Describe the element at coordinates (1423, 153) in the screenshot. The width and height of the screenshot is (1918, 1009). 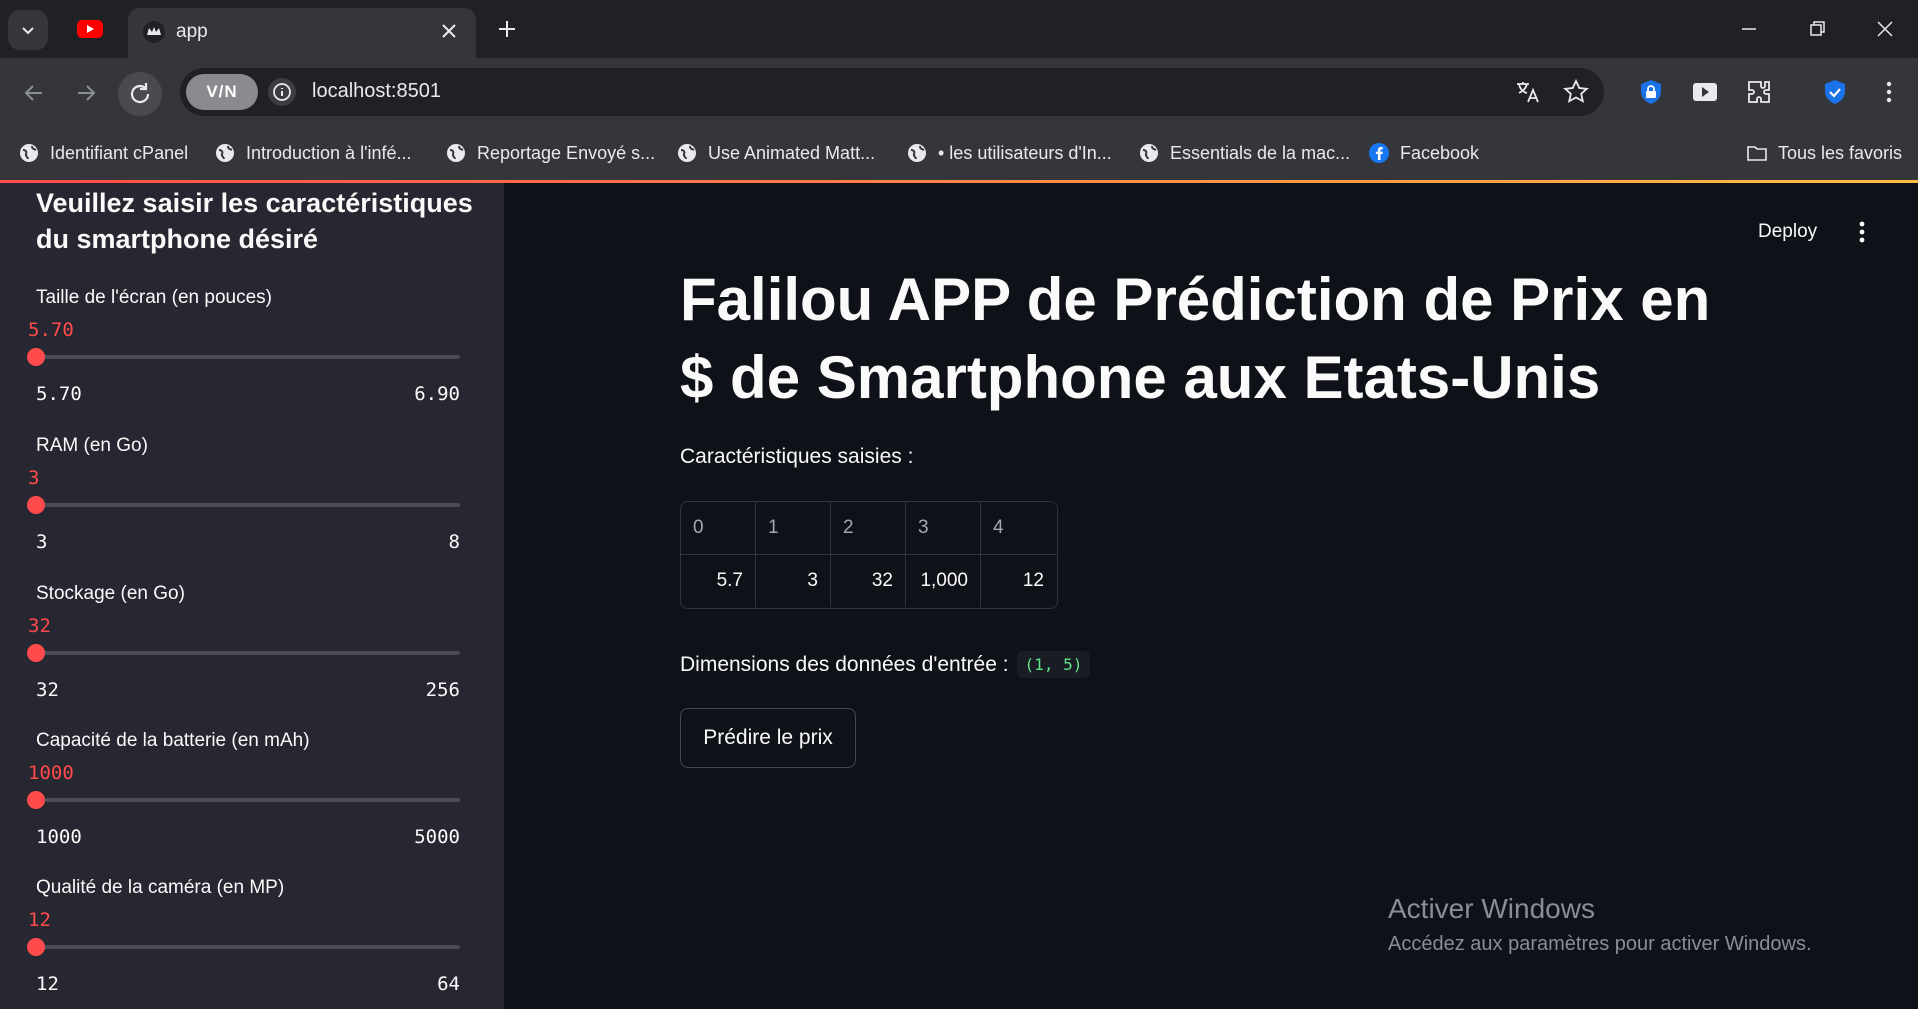
I see `bookmark-item: Facebook` at that location.